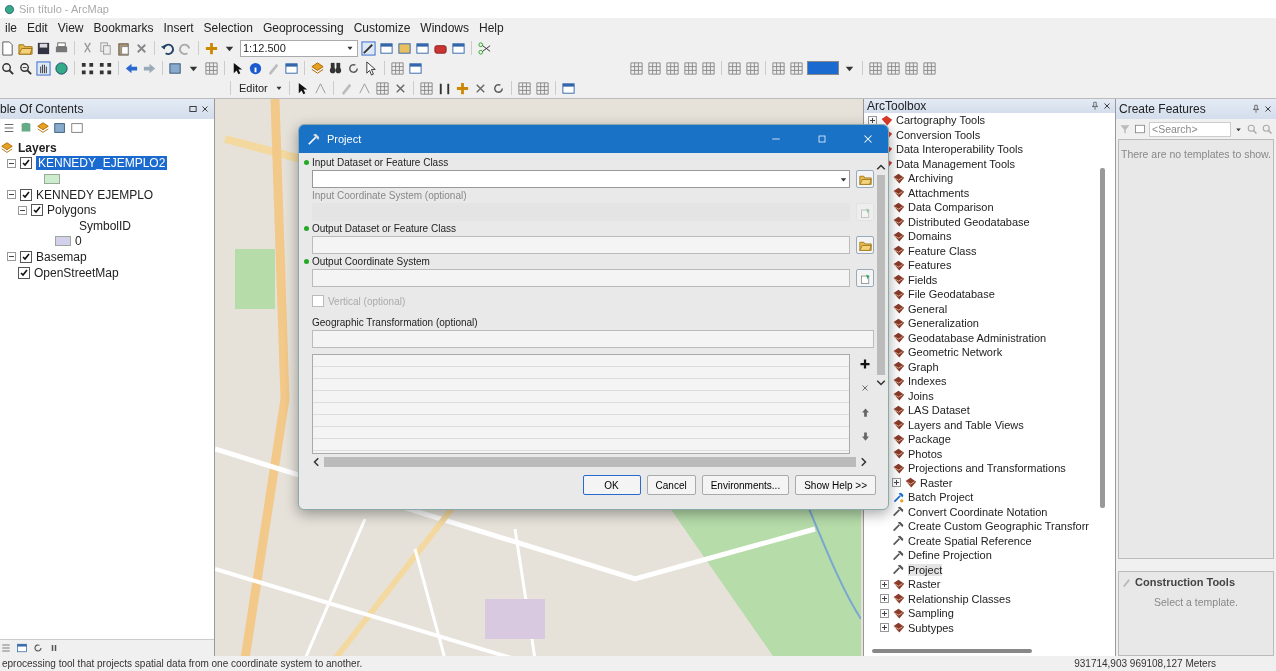  I want to click on toolset-item: Package, so click(929, 439).